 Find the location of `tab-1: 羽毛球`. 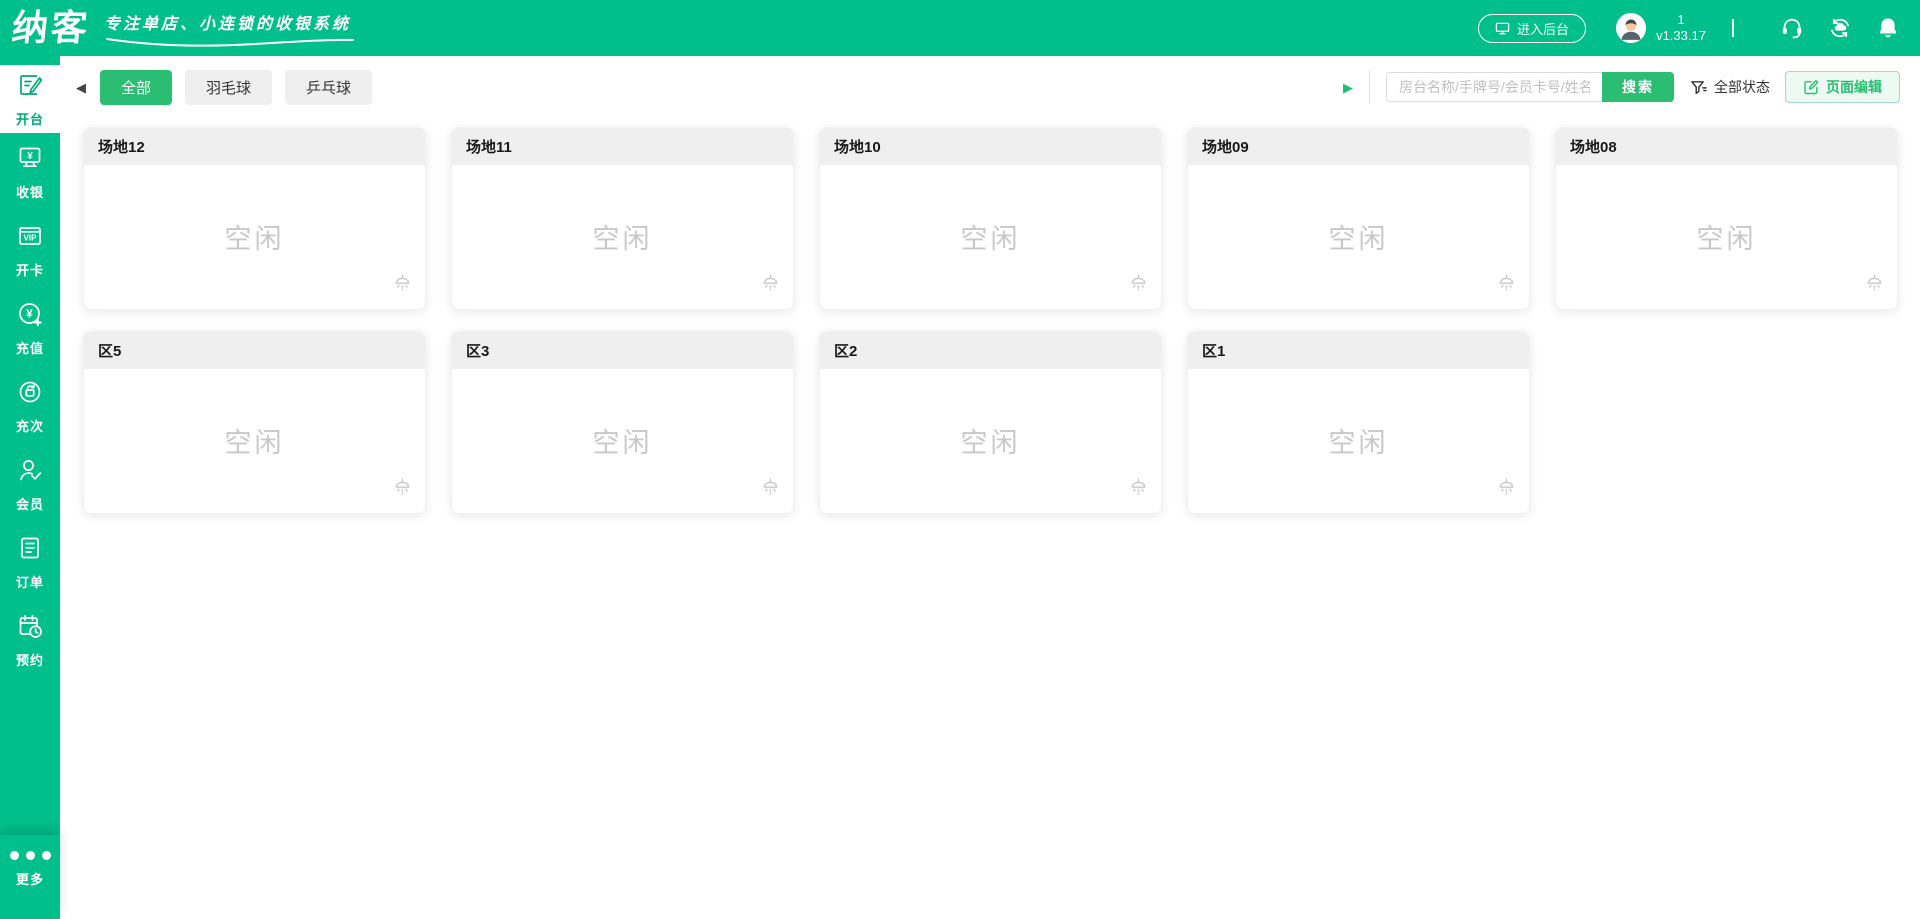

tab-1: 羽毛球 is located at coordinates (229, 87).